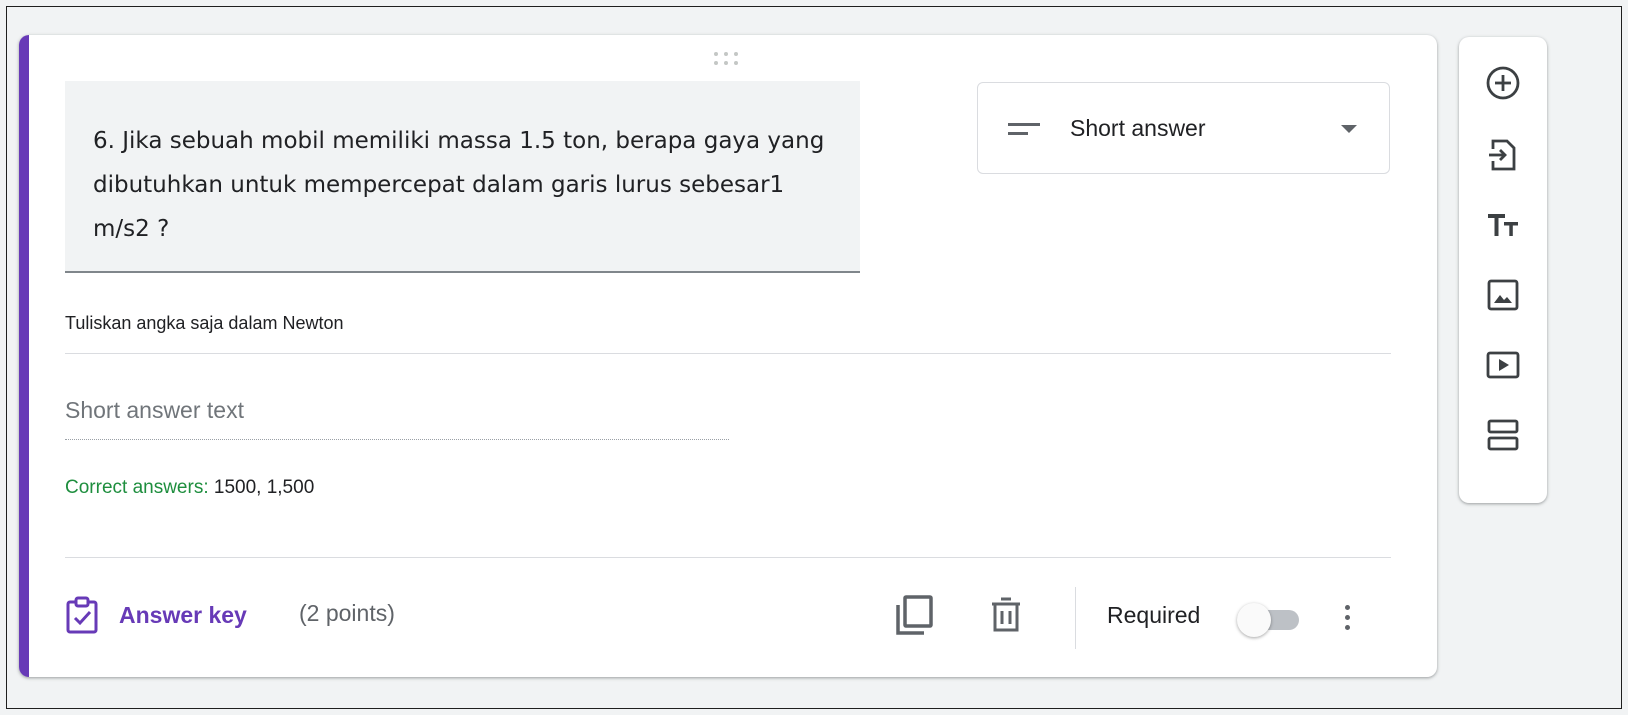  I want to click on import-questions-icon, so click(1502, 155).